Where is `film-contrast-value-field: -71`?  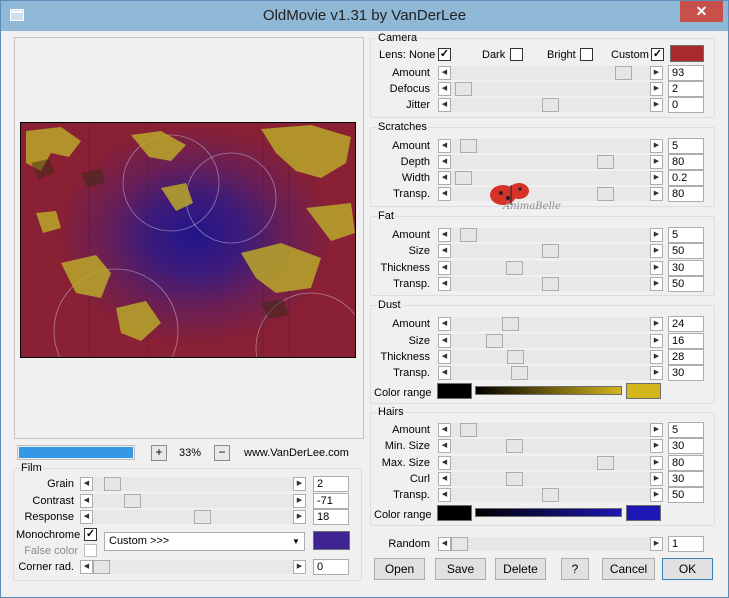 film-contrast-value-field: -71 is located at coordinates (331, 501).